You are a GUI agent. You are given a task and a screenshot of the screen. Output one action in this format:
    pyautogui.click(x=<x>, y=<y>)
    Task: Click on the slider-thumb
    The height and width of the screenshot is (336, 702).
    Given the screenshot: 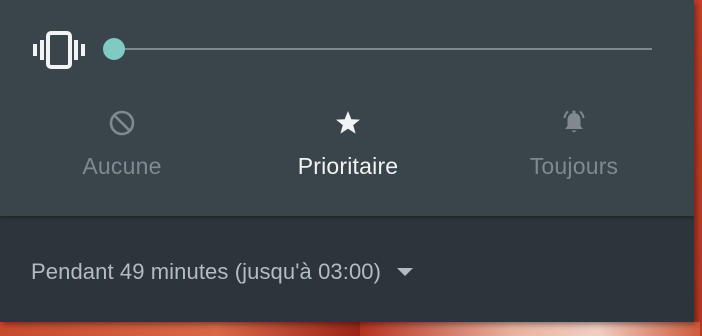 What is the action you would take?
    pyautogui.click(x=114, y=49)
    